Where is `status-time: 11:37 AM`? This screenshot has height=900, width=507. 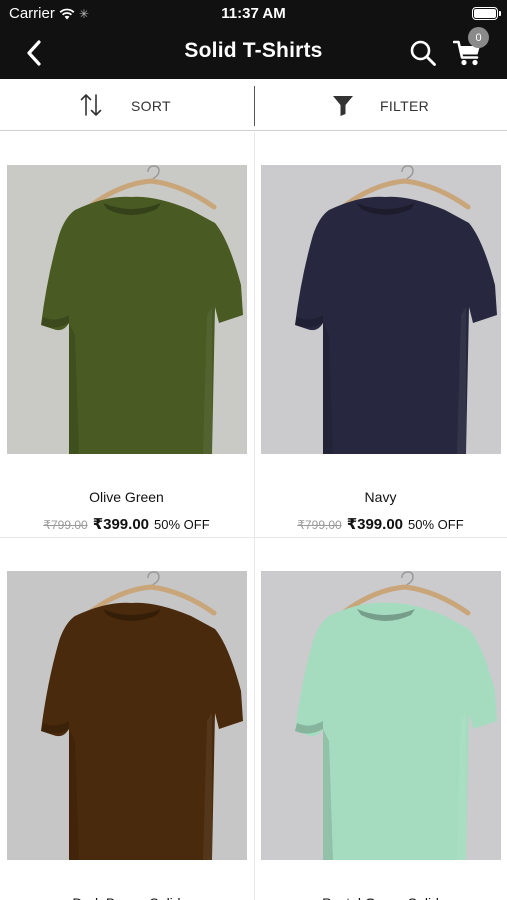
status-time: 11:37 AM is located at coordinates (253, 13).